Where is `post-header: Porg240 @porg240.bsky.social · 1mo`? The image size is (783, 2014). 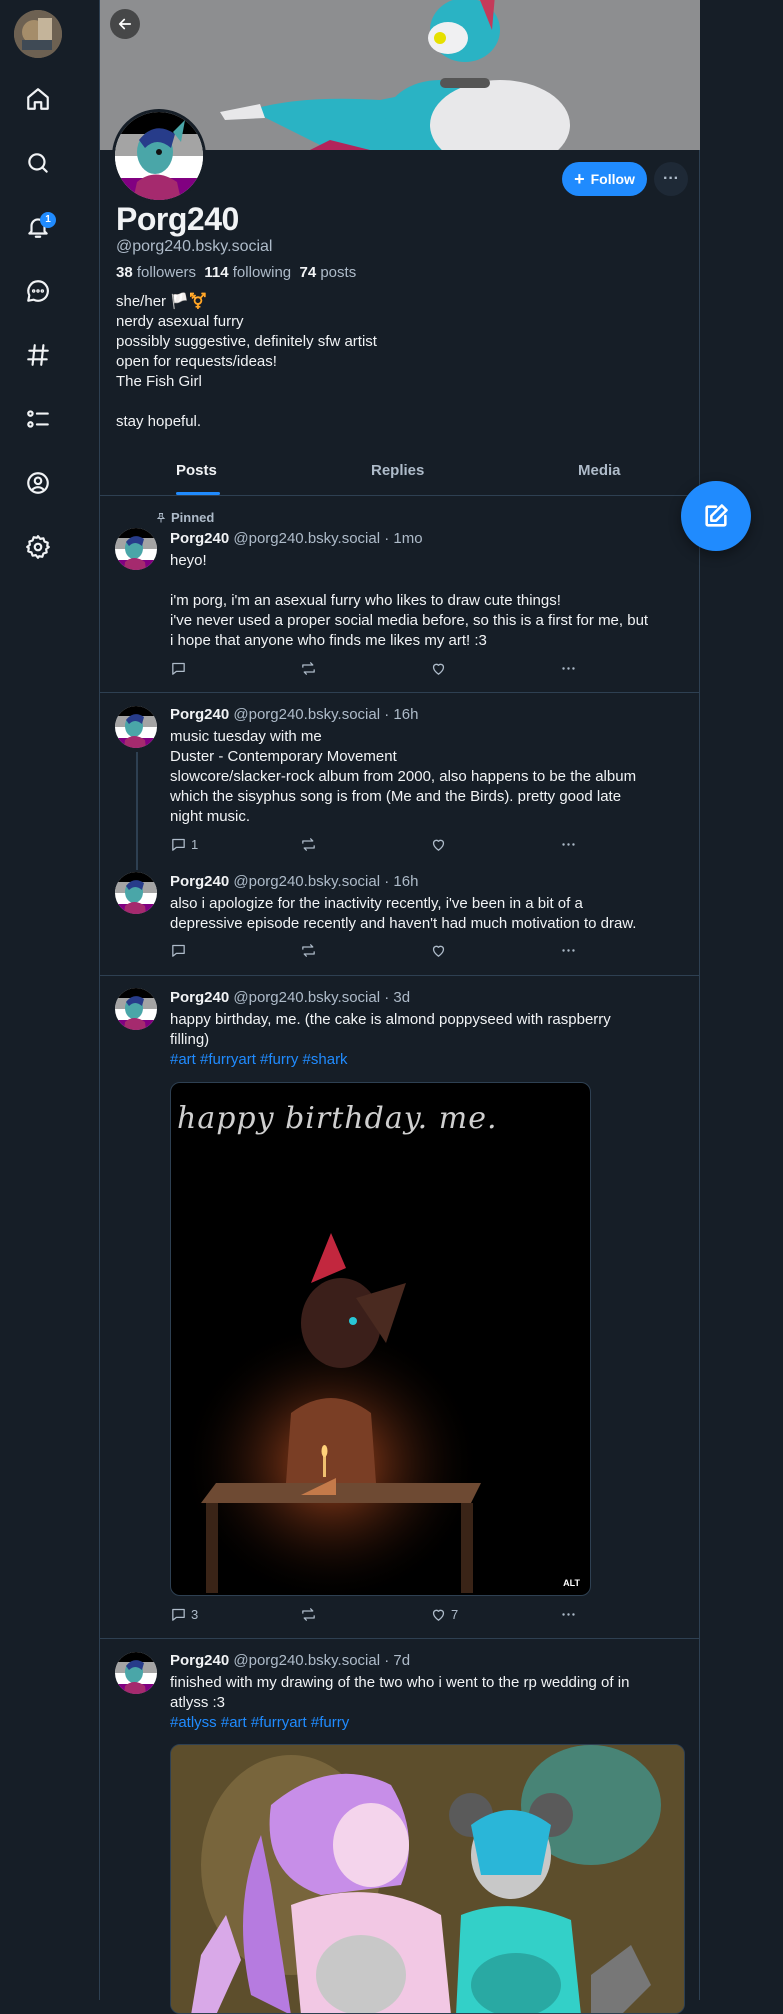
post-header: Porg240 @porg240.bsky.social · 1mo is located at coordinates (296, 538).